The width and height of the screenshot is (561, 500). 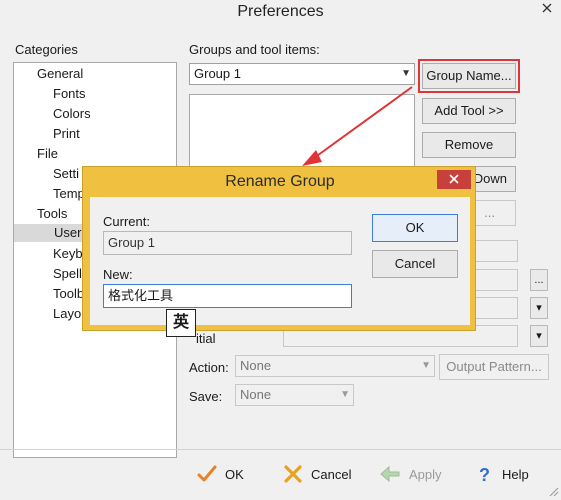 I want to click on ok-button: OK, so click(x=220, y=474).